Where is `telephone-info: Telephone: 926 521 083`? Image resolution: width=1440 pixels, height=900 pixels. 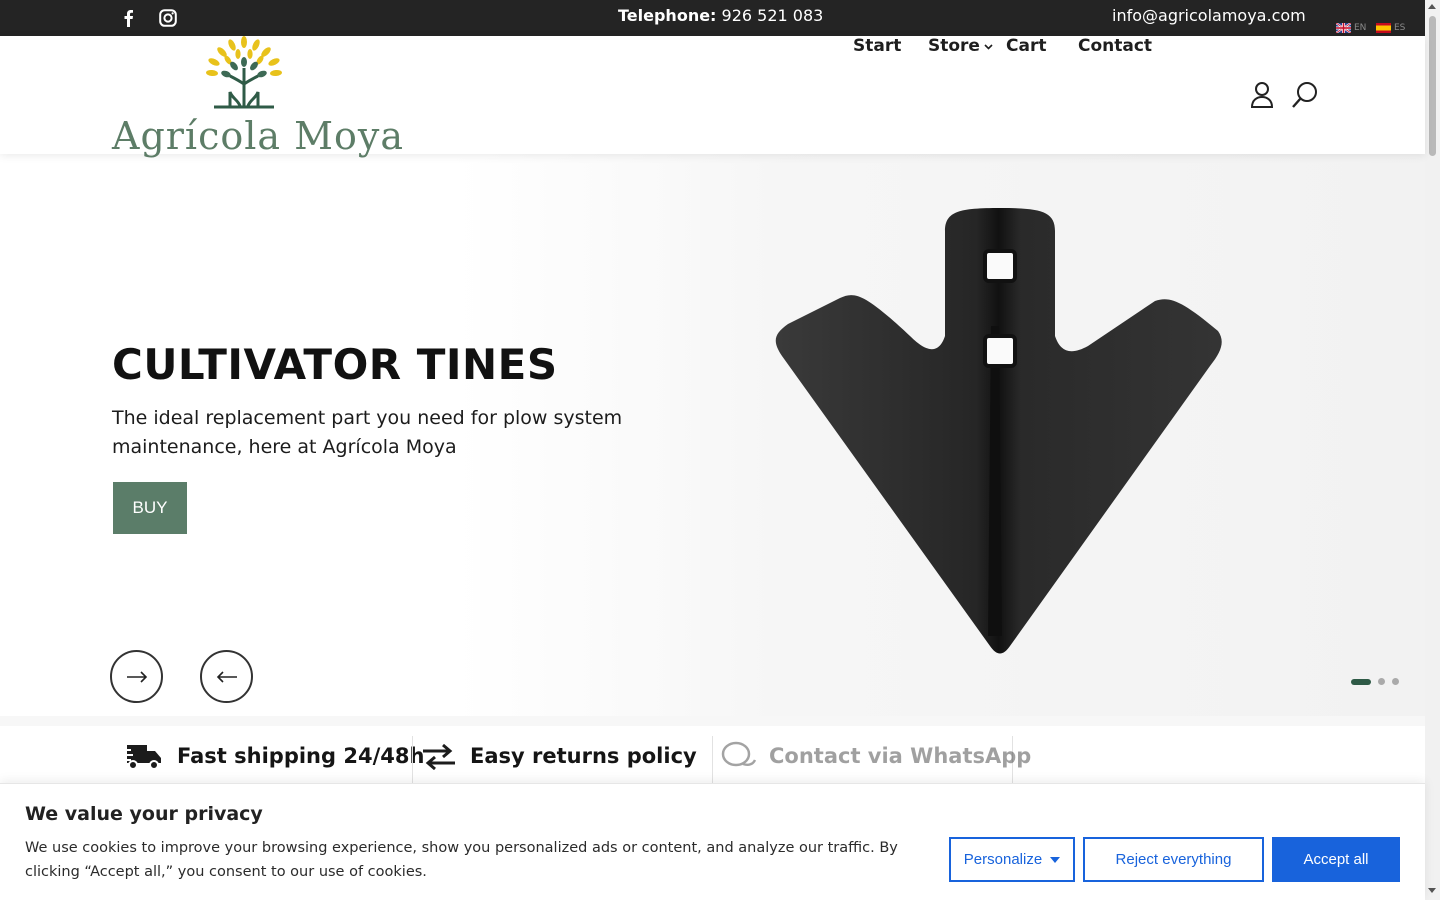 telephone-info: Telephone: 926 521 083 is located at coordinates (720, 15).